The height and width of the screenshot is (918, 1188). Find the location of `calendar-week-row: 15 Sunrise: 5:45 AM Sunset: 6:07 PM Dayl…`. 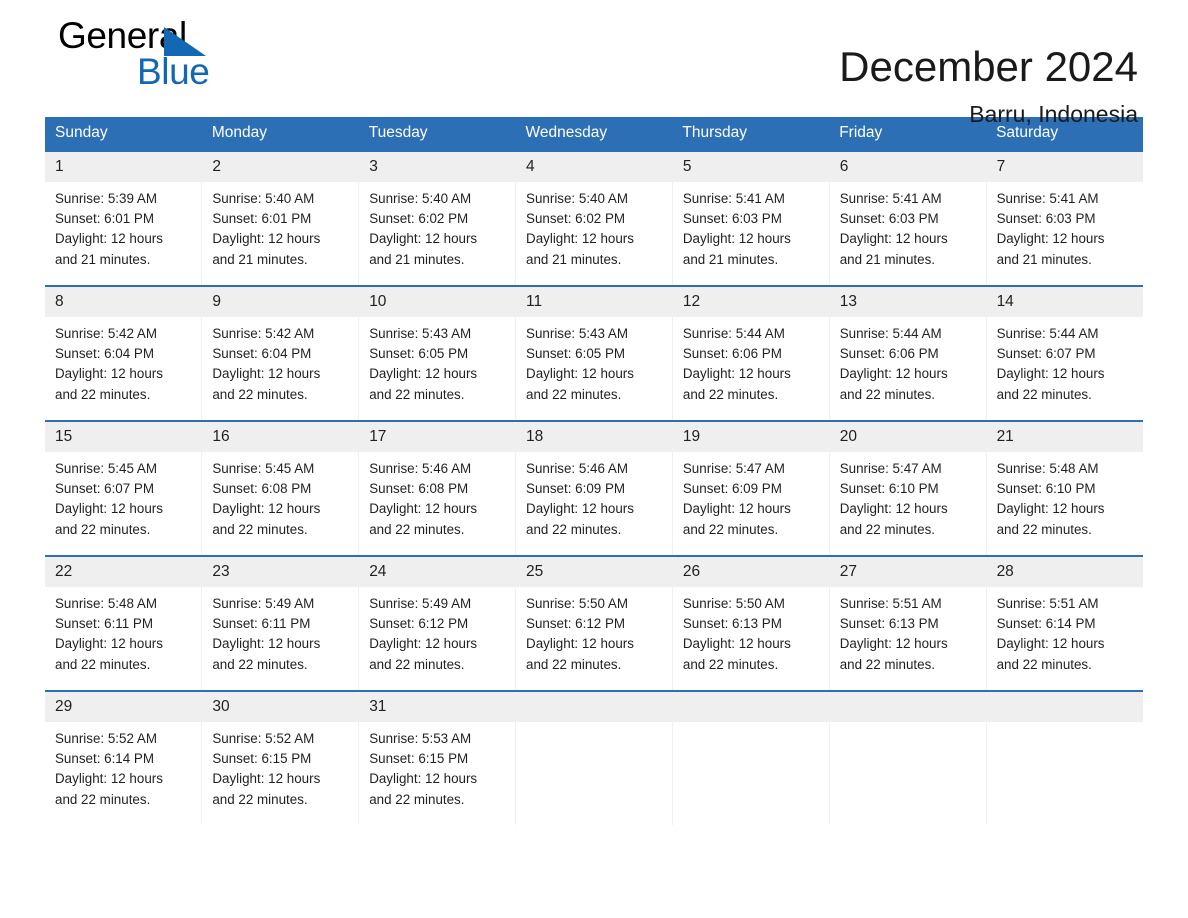

calendar-week-row: 15 Sunrise: 5:45 AM Sunset: 6:07 PM Dayl… is located at coordinates (594, 488).